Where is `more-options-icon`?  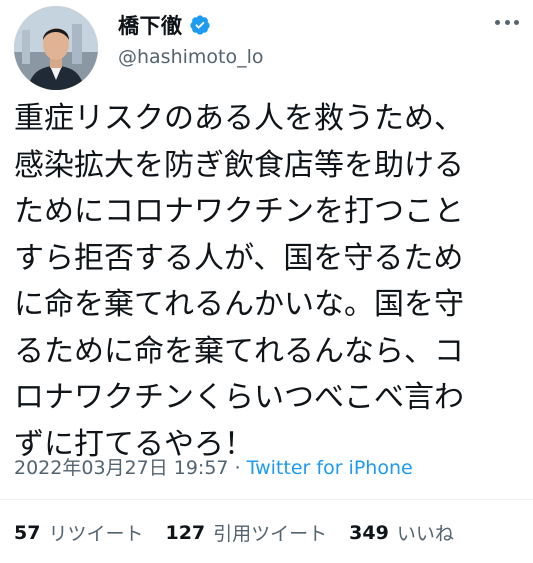 more-options-icon is located at coordinates (507, 22).